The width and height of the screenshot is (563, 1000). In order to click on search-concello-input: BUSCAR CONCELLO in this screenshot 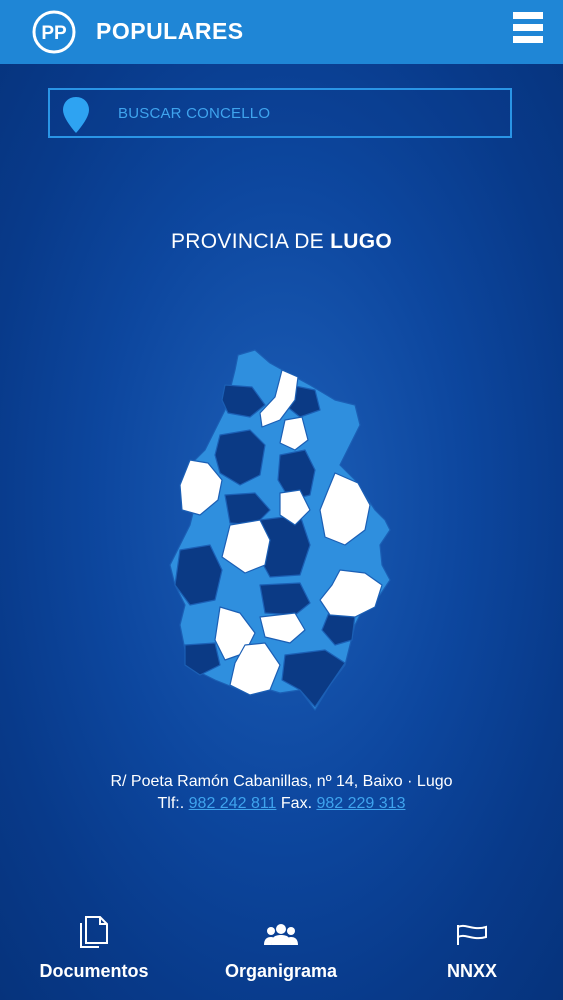, I will do `click(280, 113)`.